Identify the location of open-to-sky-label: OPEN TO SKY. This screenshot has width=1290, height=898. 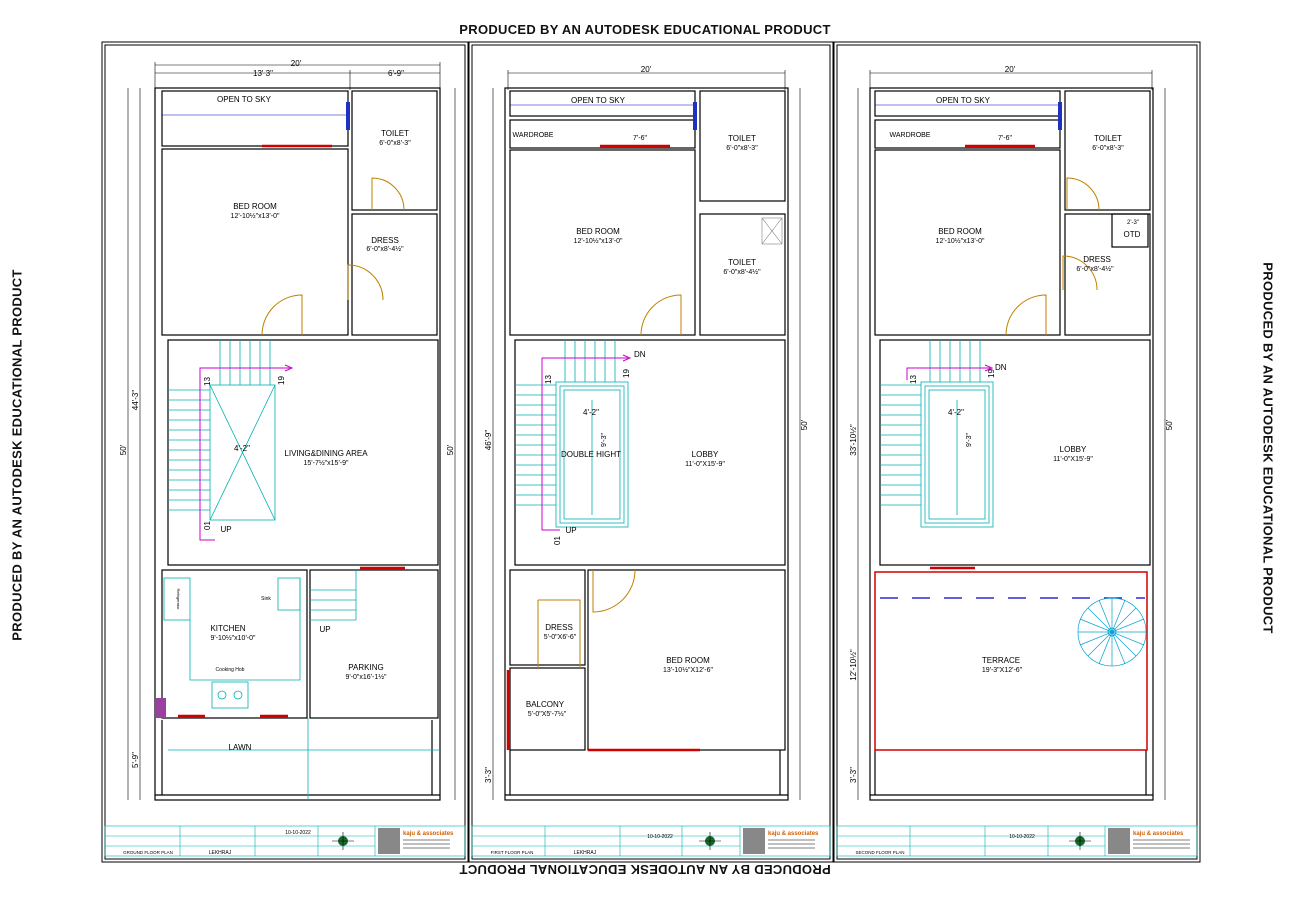
(963, 100).